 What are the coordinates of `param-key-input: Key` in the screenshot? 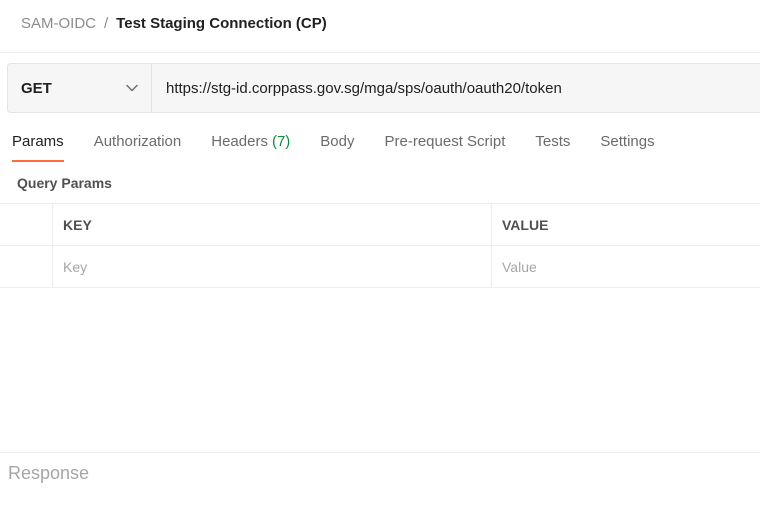 It's located at (272, 266).